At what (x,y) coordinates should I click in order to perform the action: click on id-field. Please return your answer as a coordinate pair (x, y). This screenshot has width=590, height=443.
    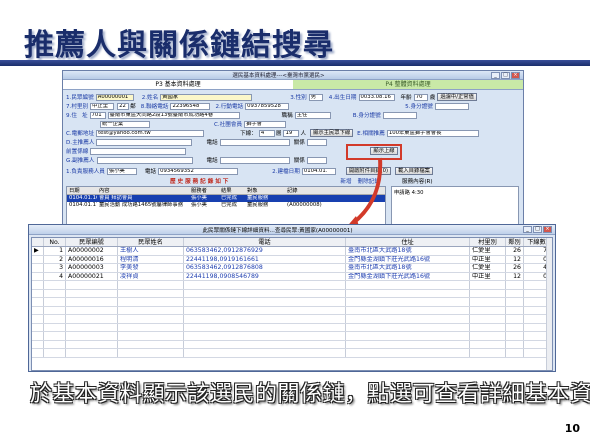
    Looking at the image, I should click on (451, 106).